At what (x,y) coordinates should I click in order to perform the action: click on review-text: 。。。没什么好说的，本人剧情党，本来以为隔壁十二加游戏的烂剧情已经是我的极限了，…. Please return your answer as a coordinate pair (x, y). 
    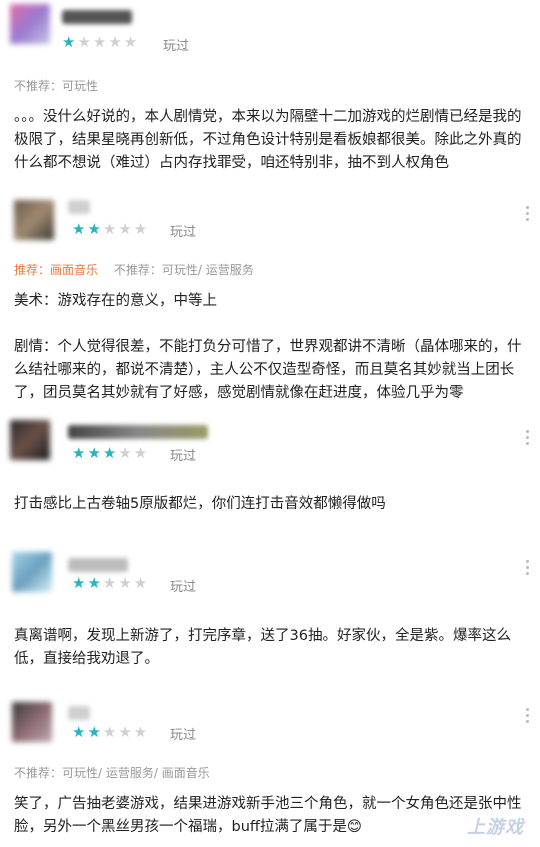
    Looking at the image, I should click on (268, 140).